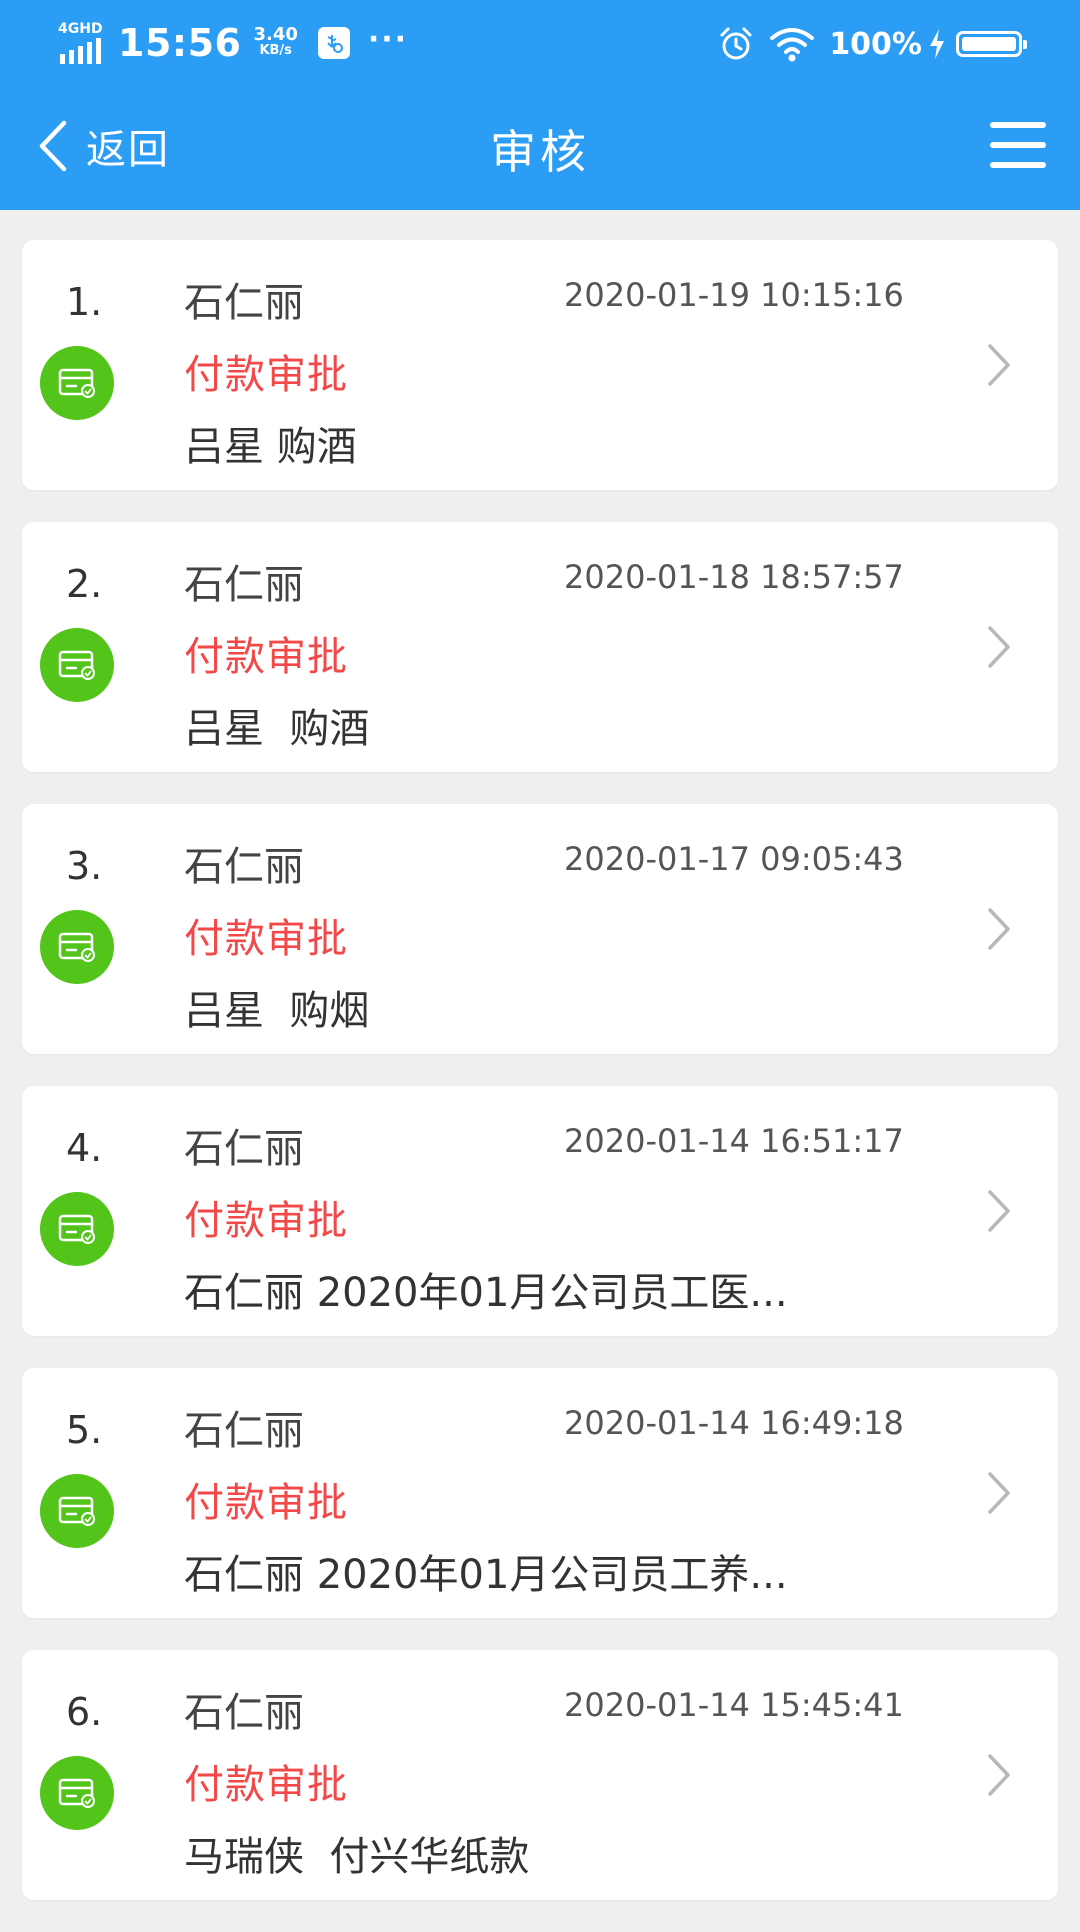 This screenshot has width=1080, height=1932. I want to click on list-item: 6. 石仁丽 2020-01-14 15:45:41 付款审批马瑞侠 付兴华纸款, so click(540, 1775).